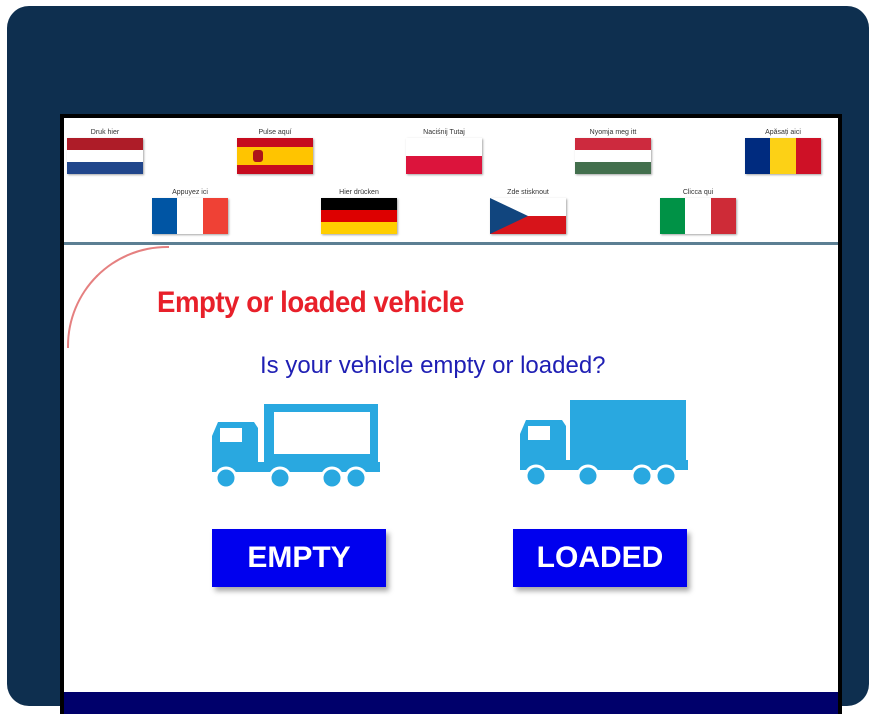  I want to click on romania-flag-icon, so click(783, 156).